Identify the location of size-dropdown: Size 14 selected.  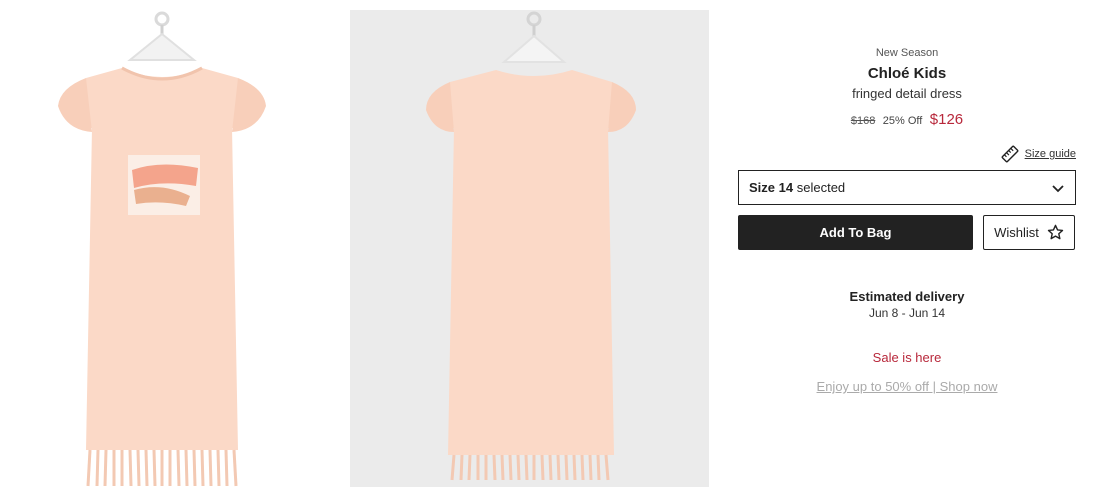
(907, 187).